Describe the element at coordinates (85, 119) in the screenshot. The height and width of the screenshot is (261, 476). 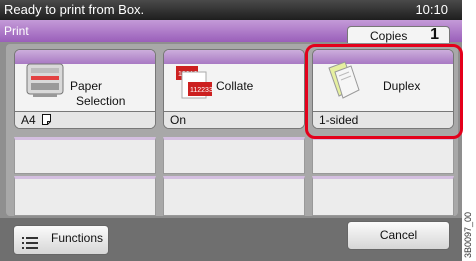
I see `paper-selection-value: A4` at that location.